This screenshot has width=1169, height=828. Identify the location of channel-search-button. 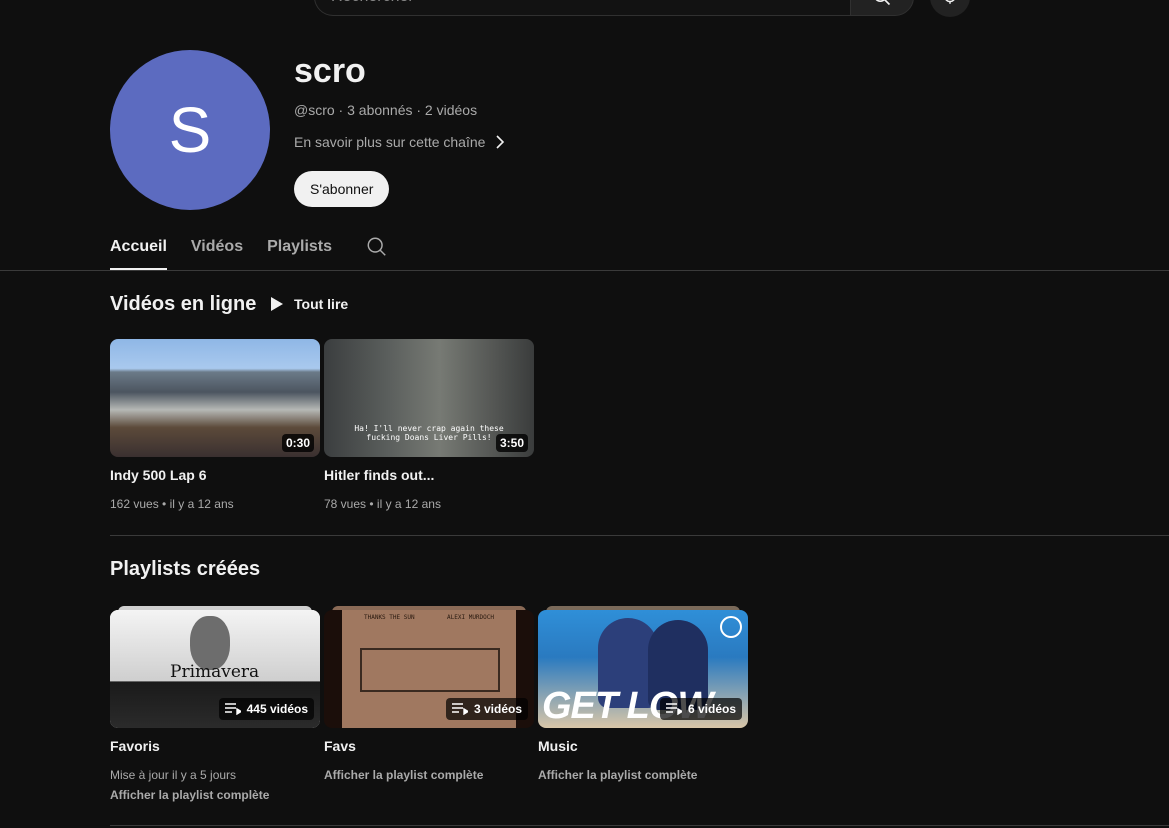
(377, 247).